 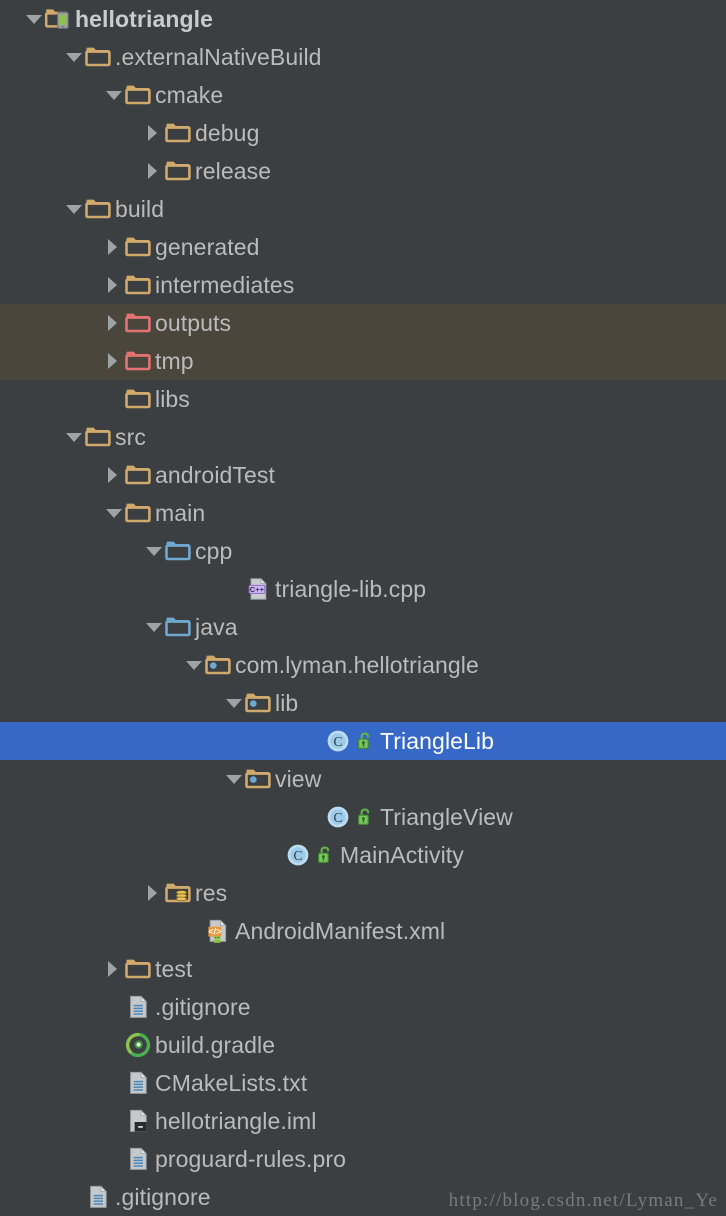 What do you see at coordinates (363, 513) in the screenshot?
I see `tree-row: main` at bounding box center [363, 513].